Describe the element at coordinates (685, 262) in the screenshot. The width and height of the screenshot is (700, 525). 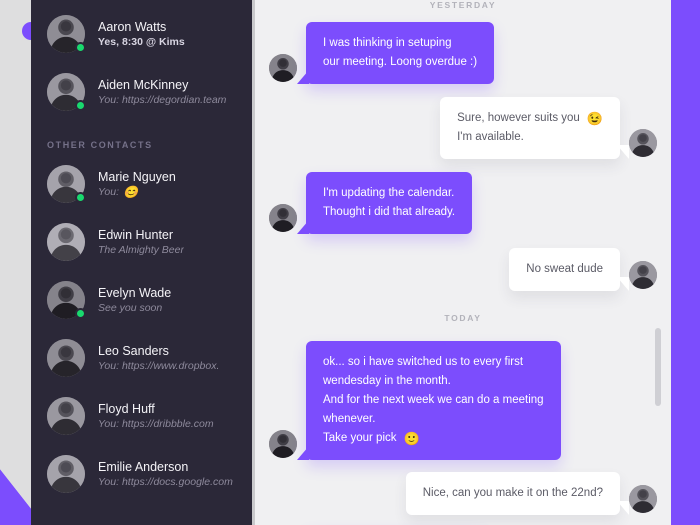
I see `right-accent-strip` at that location.